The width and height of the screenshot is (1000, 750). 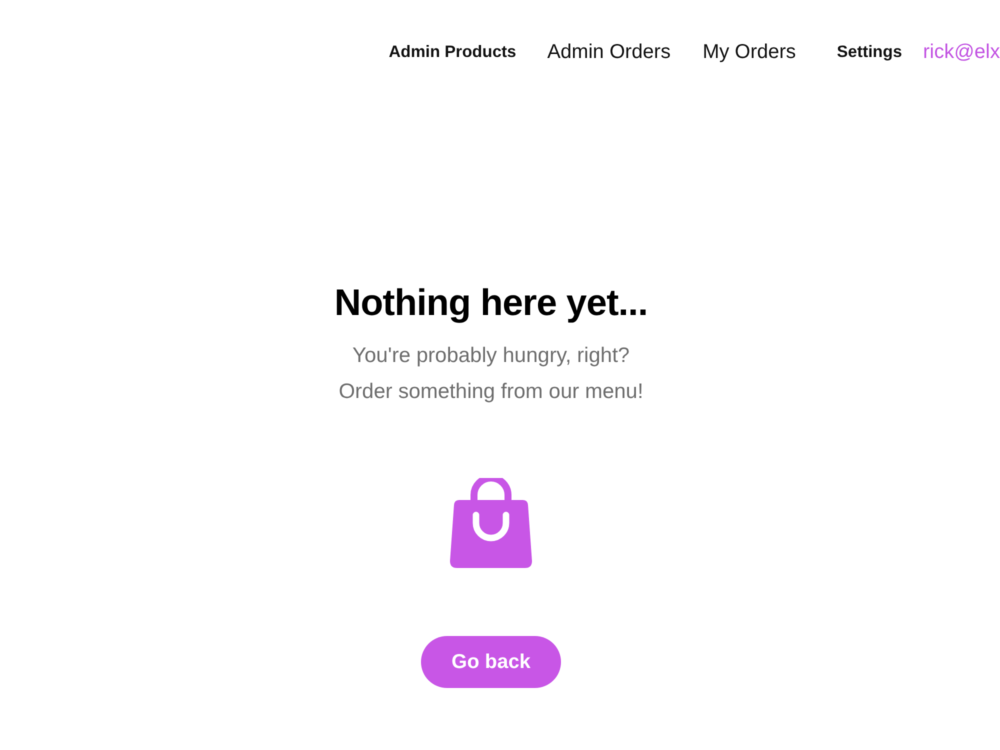 I want to click on shopping-bag-icon, so click(x=491, y=523).